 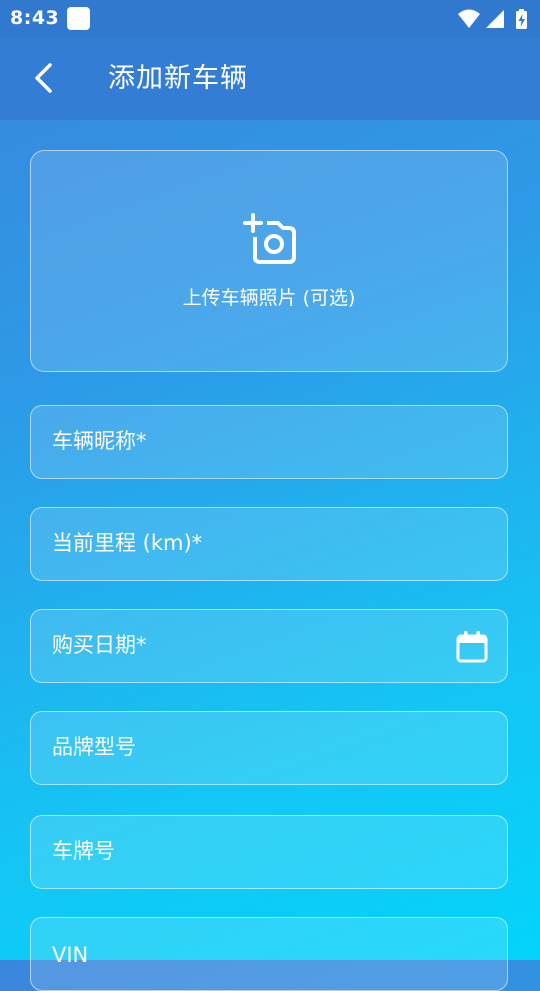 I want to click on battery-charging-icon, so click(x=521, y=19).